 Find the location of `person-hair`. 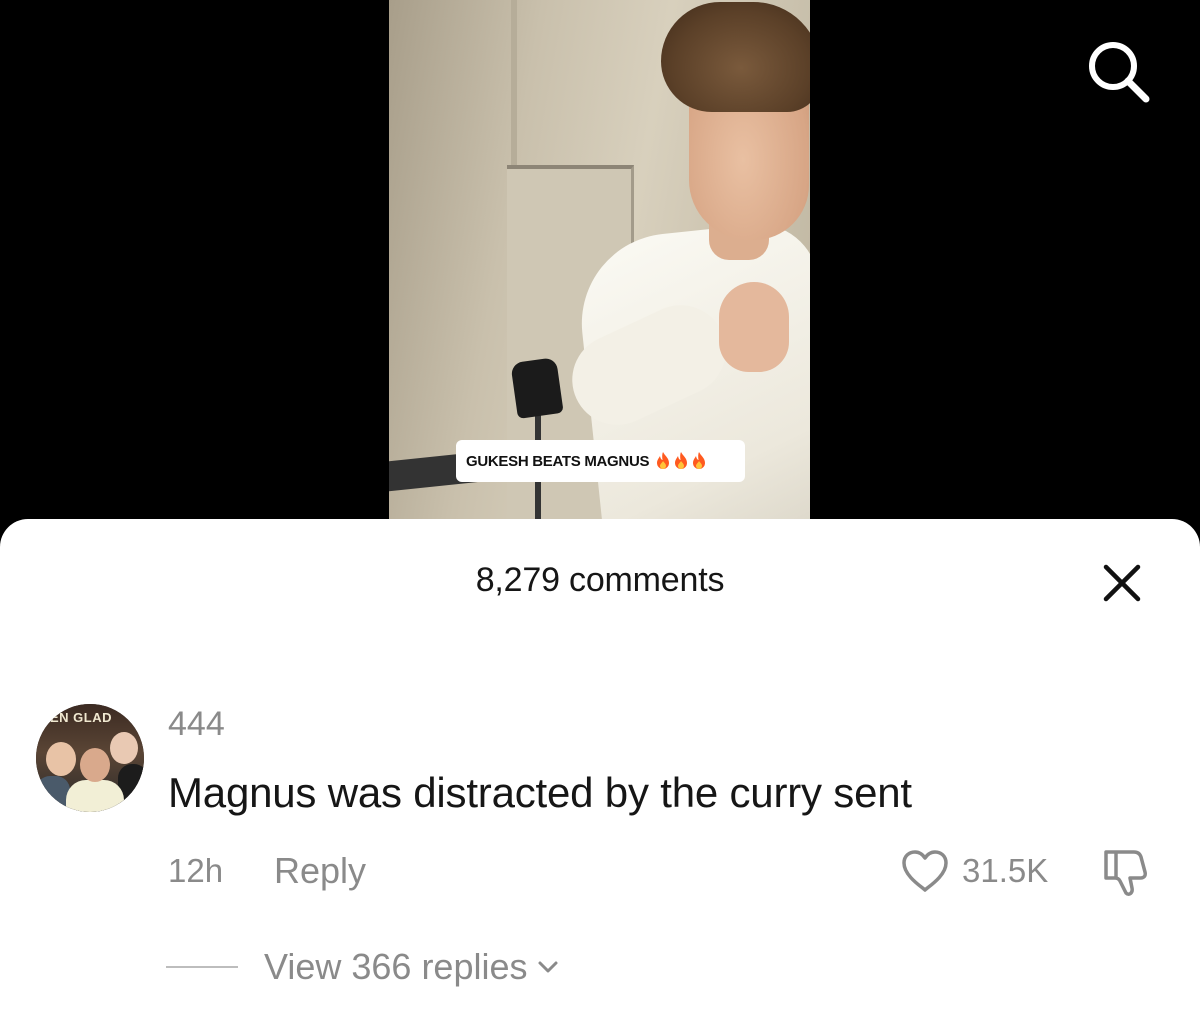

person-hair is located at coordinates (735, 57).